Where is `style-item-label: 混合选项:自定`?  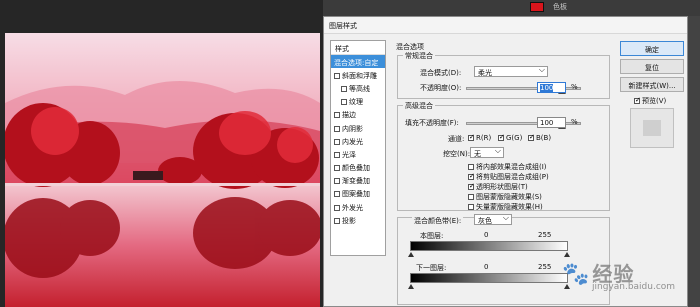 style-item-label: 混合选项:自定 is located at coordinates (356, 62).